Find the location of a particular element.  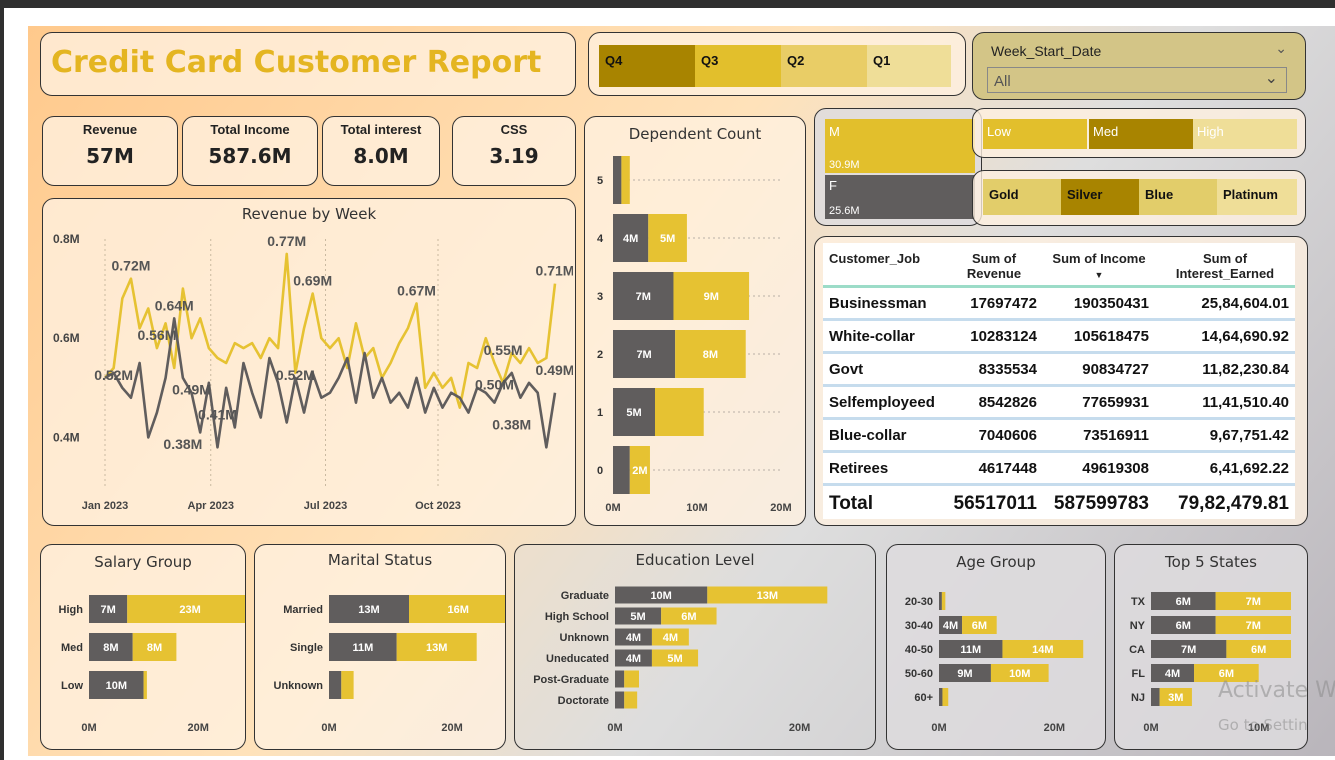

col-header-interest: Sum of Interest_Earned is located at coordinates (1225, 265).